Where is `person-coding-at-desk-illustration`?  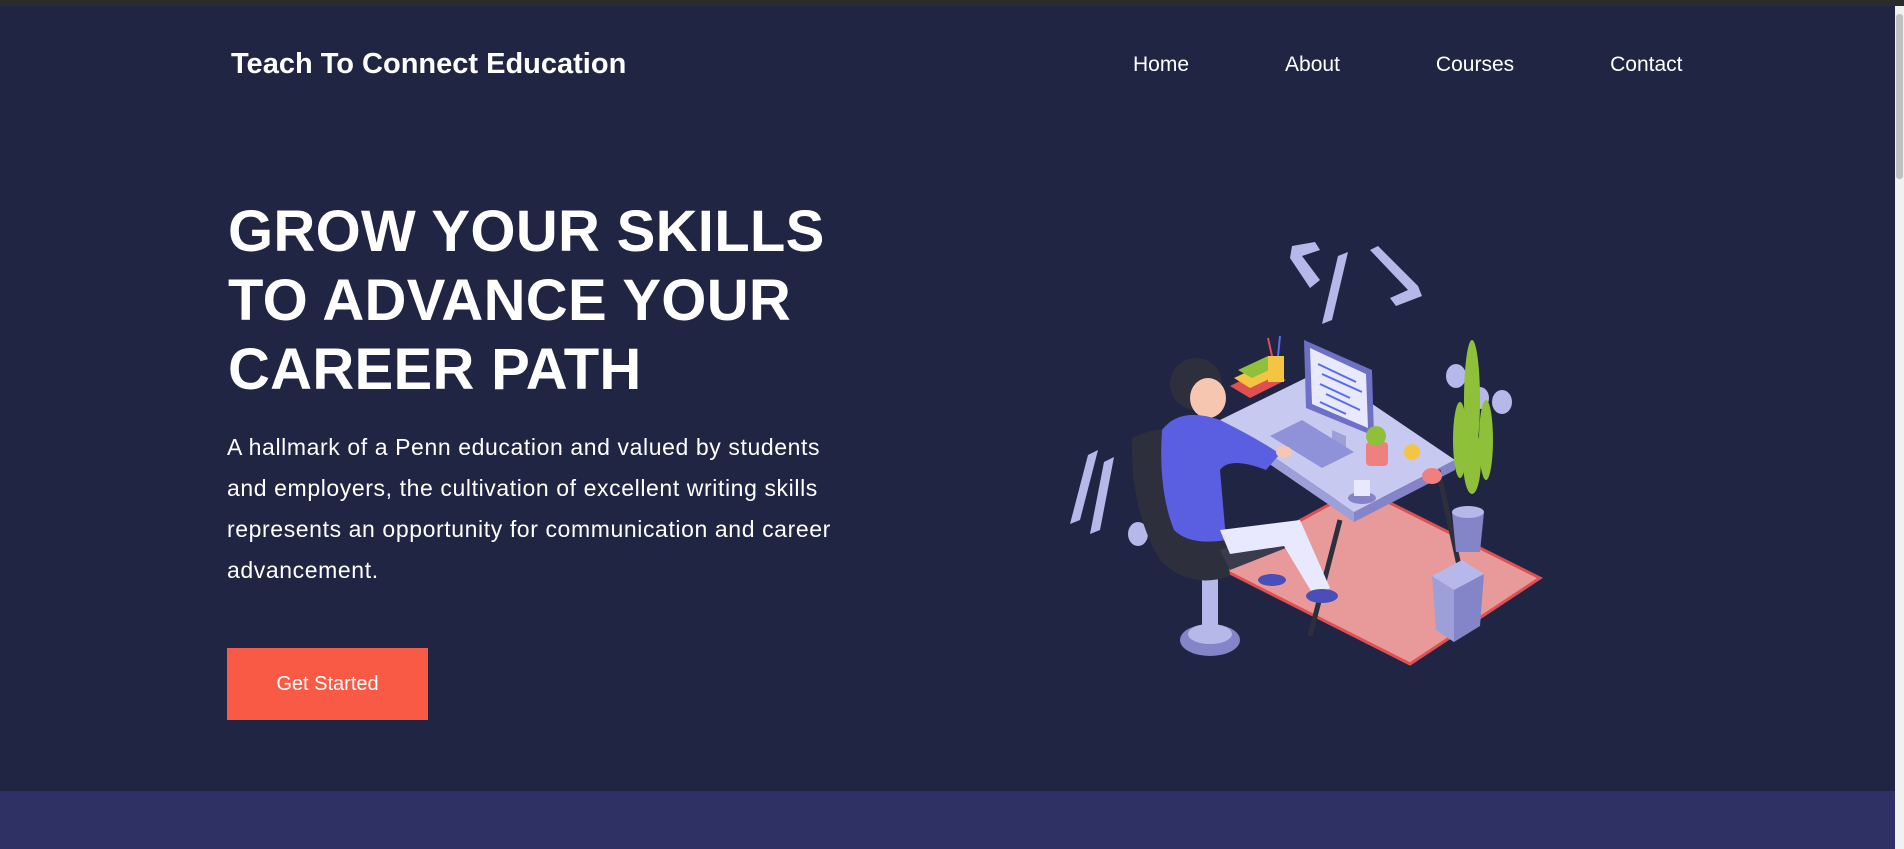
person-coding-at-desk-illustration is located at coordinates (1310, 455).